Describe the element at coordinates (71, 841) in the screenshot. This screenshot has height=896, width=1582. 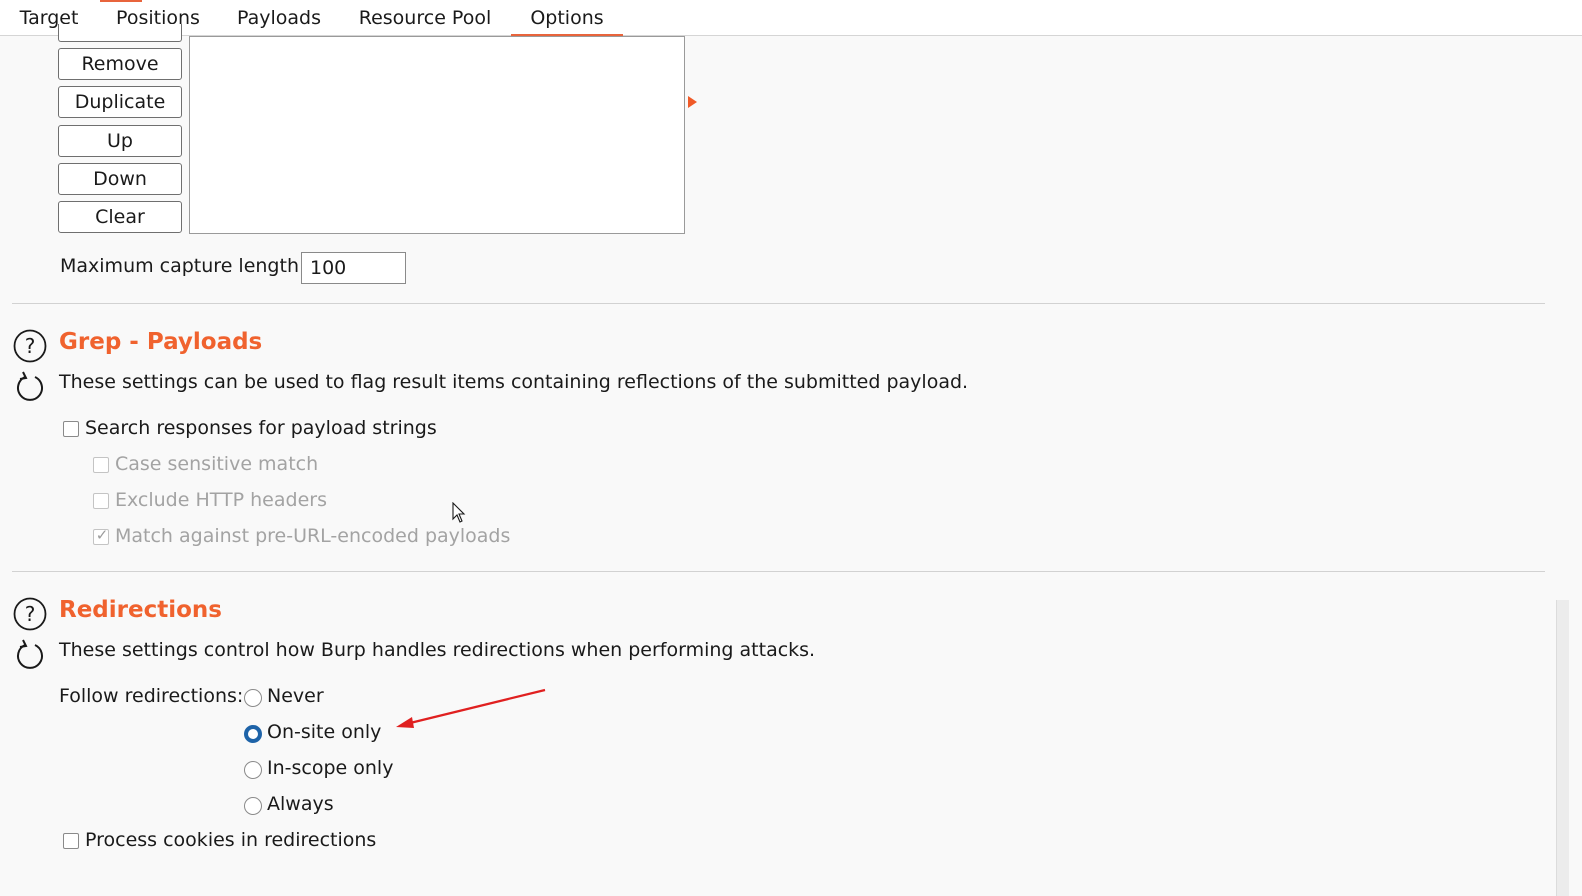
I see `process-cookies-checkbox` at that location.